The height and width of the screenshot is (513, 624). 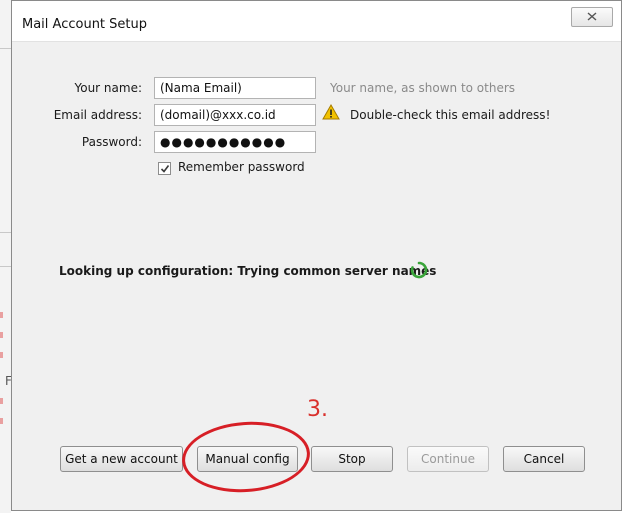 I want to click on name-field, so click(x=235, y=88).